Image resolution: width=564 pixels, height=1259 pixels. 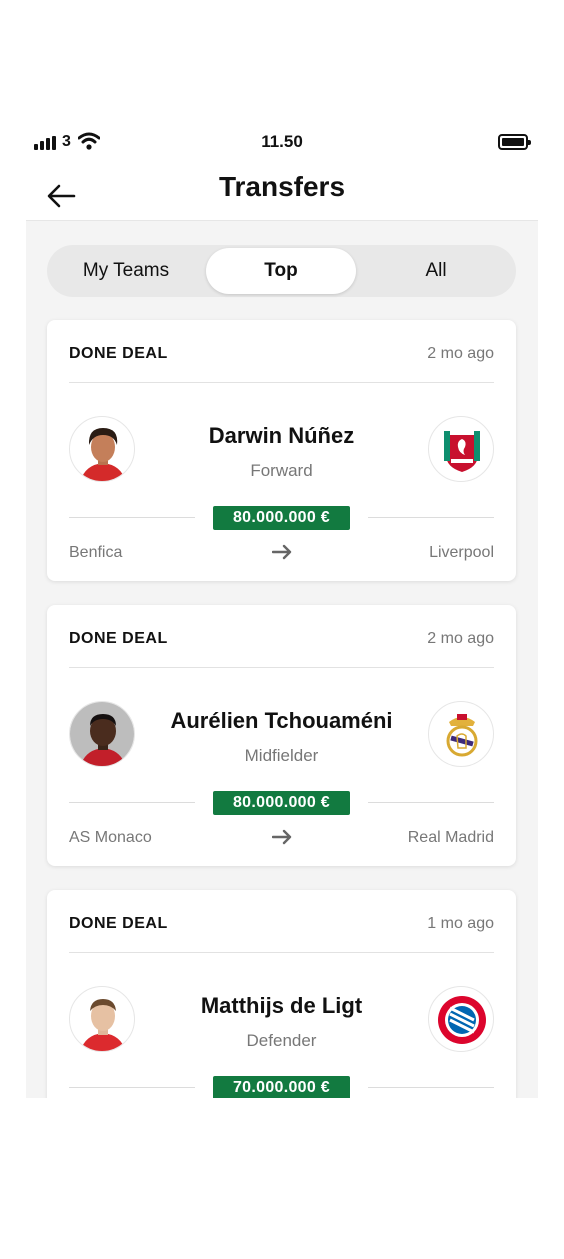 I want to click on bayern-munchen-crest-icon, so click(x=461, y=1019).